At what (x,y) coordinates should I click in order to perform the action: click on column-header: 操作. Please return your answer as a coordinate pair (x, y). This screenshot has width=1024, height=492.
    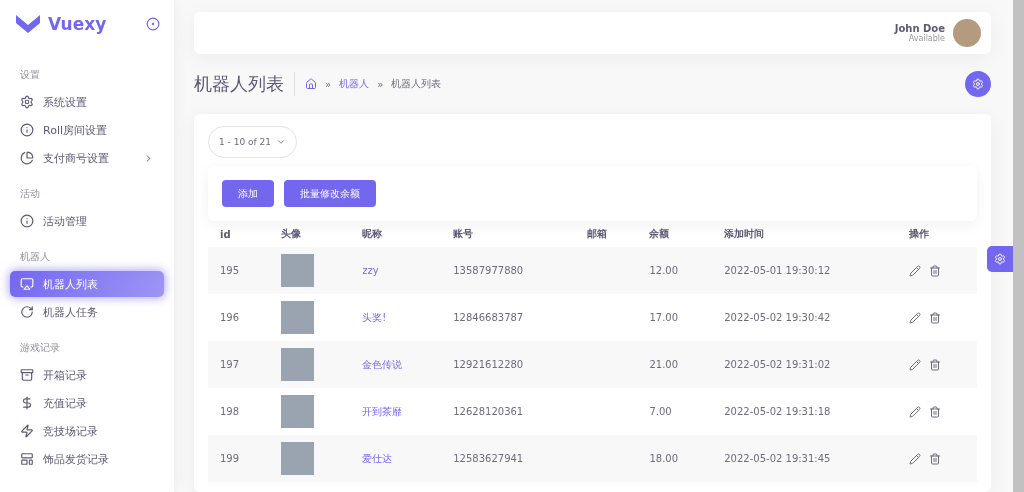
    Looking at the image, I should click on (937, 234).